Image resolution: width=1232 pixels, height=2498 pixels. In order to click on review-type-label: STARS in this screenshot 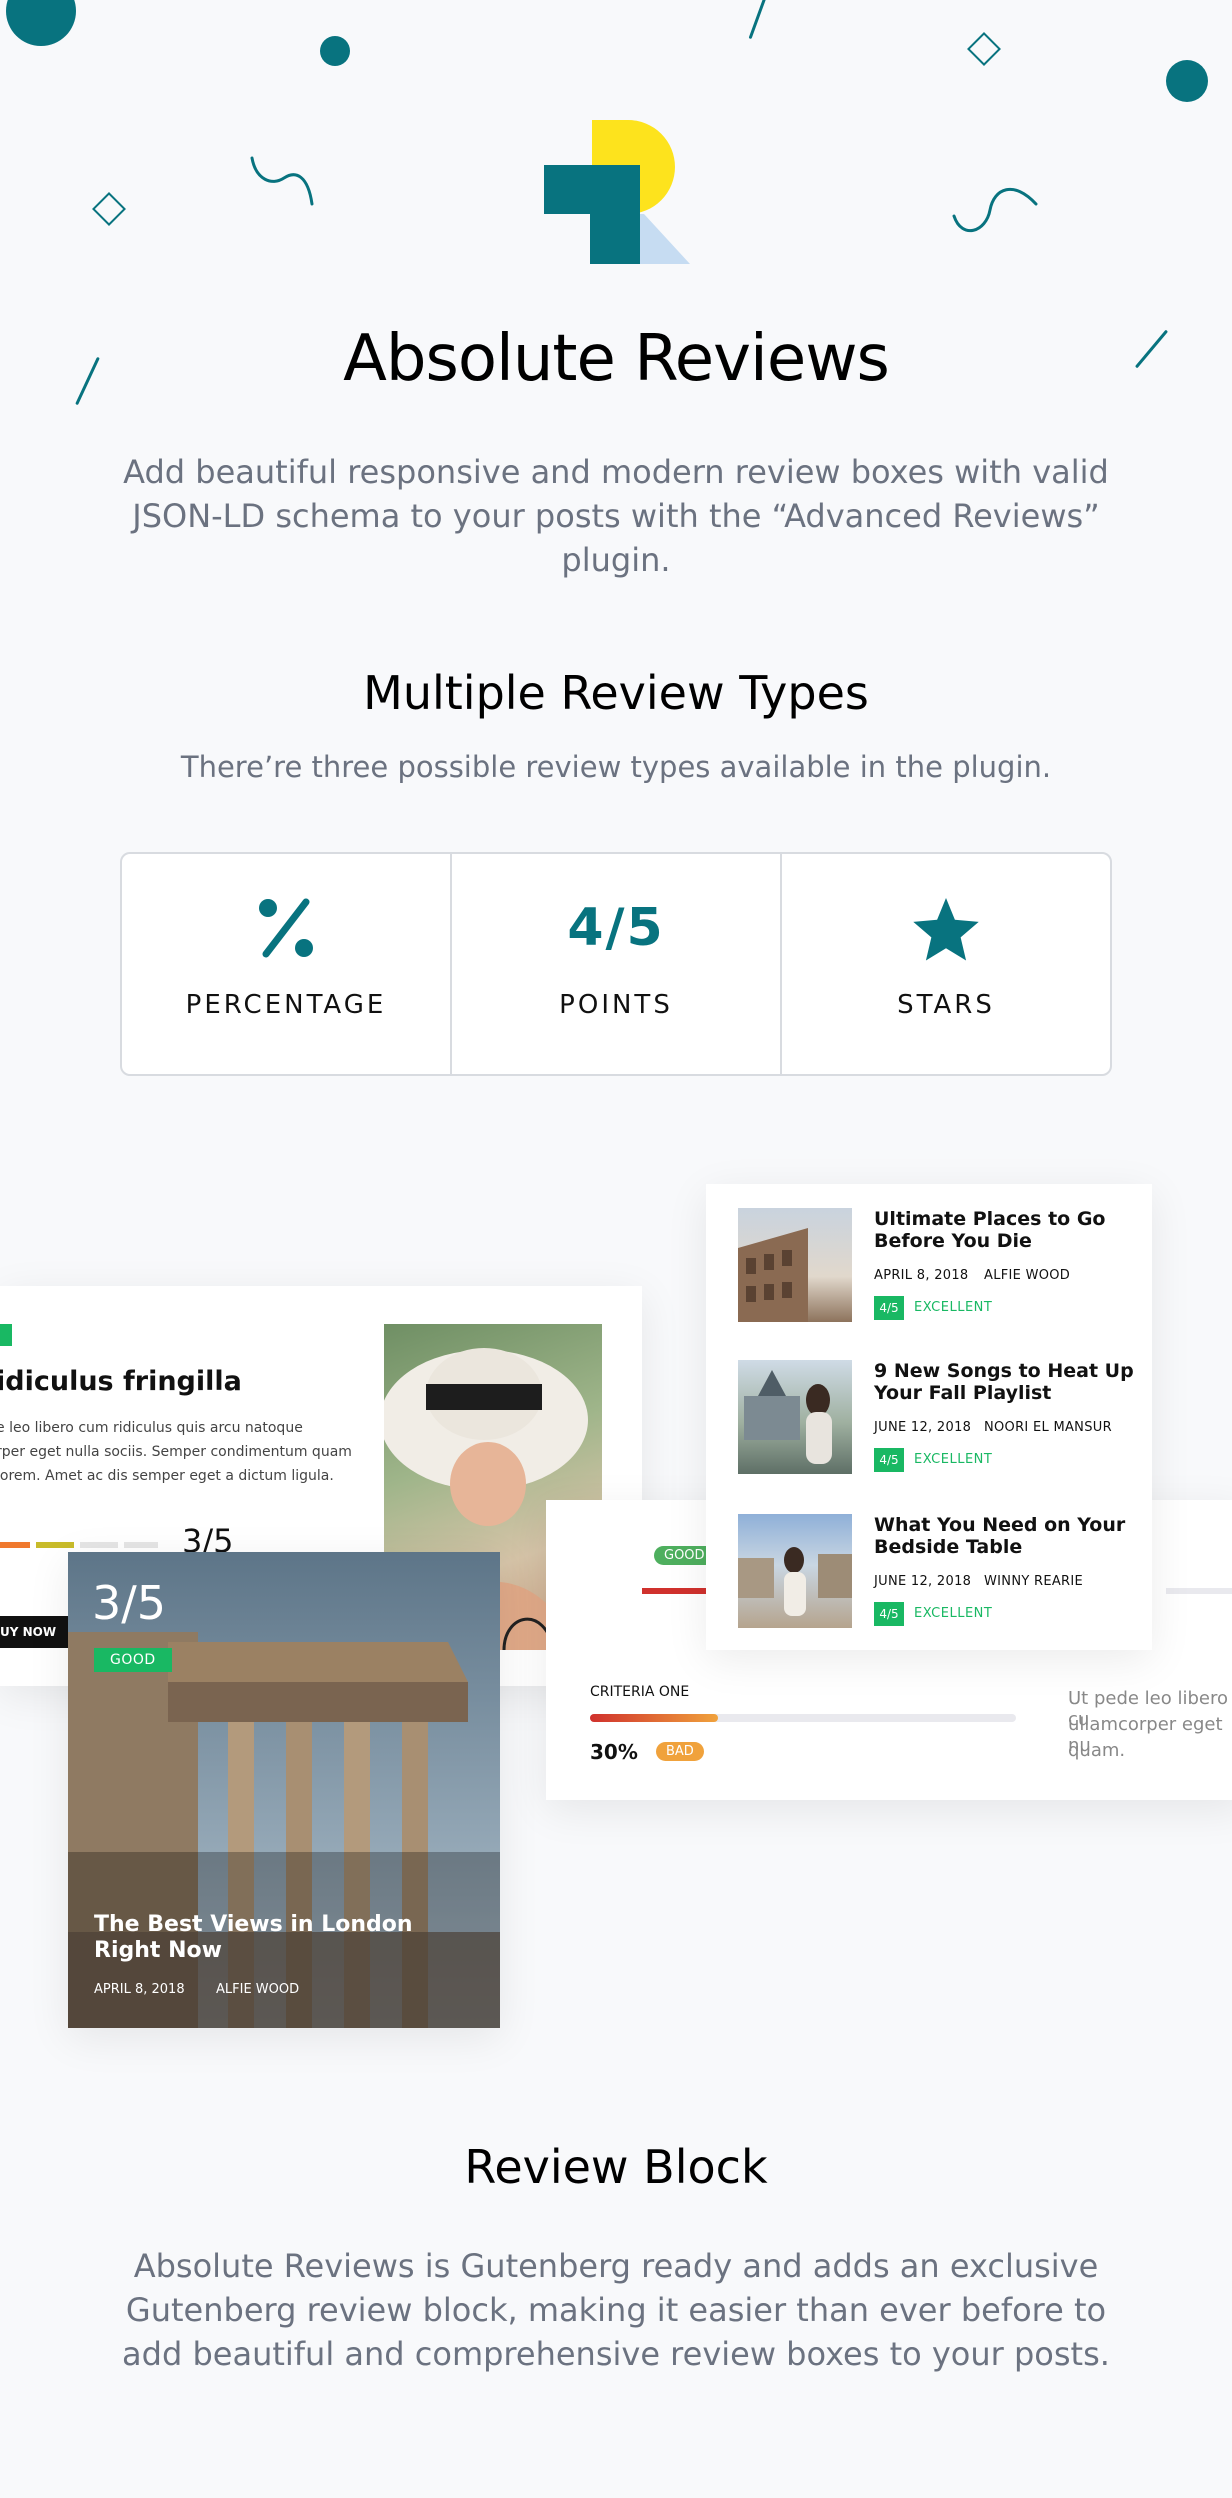, I will do `click(946, 1005)`.